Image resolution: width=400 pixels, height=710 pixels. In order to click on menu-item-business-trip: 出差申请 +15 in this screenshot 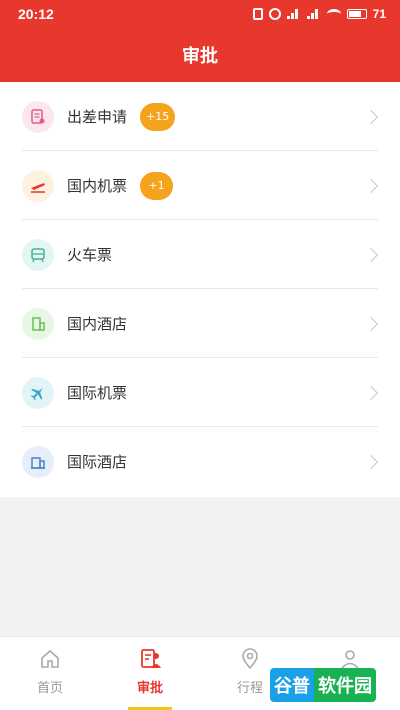, I will do `click(200, 116)`.